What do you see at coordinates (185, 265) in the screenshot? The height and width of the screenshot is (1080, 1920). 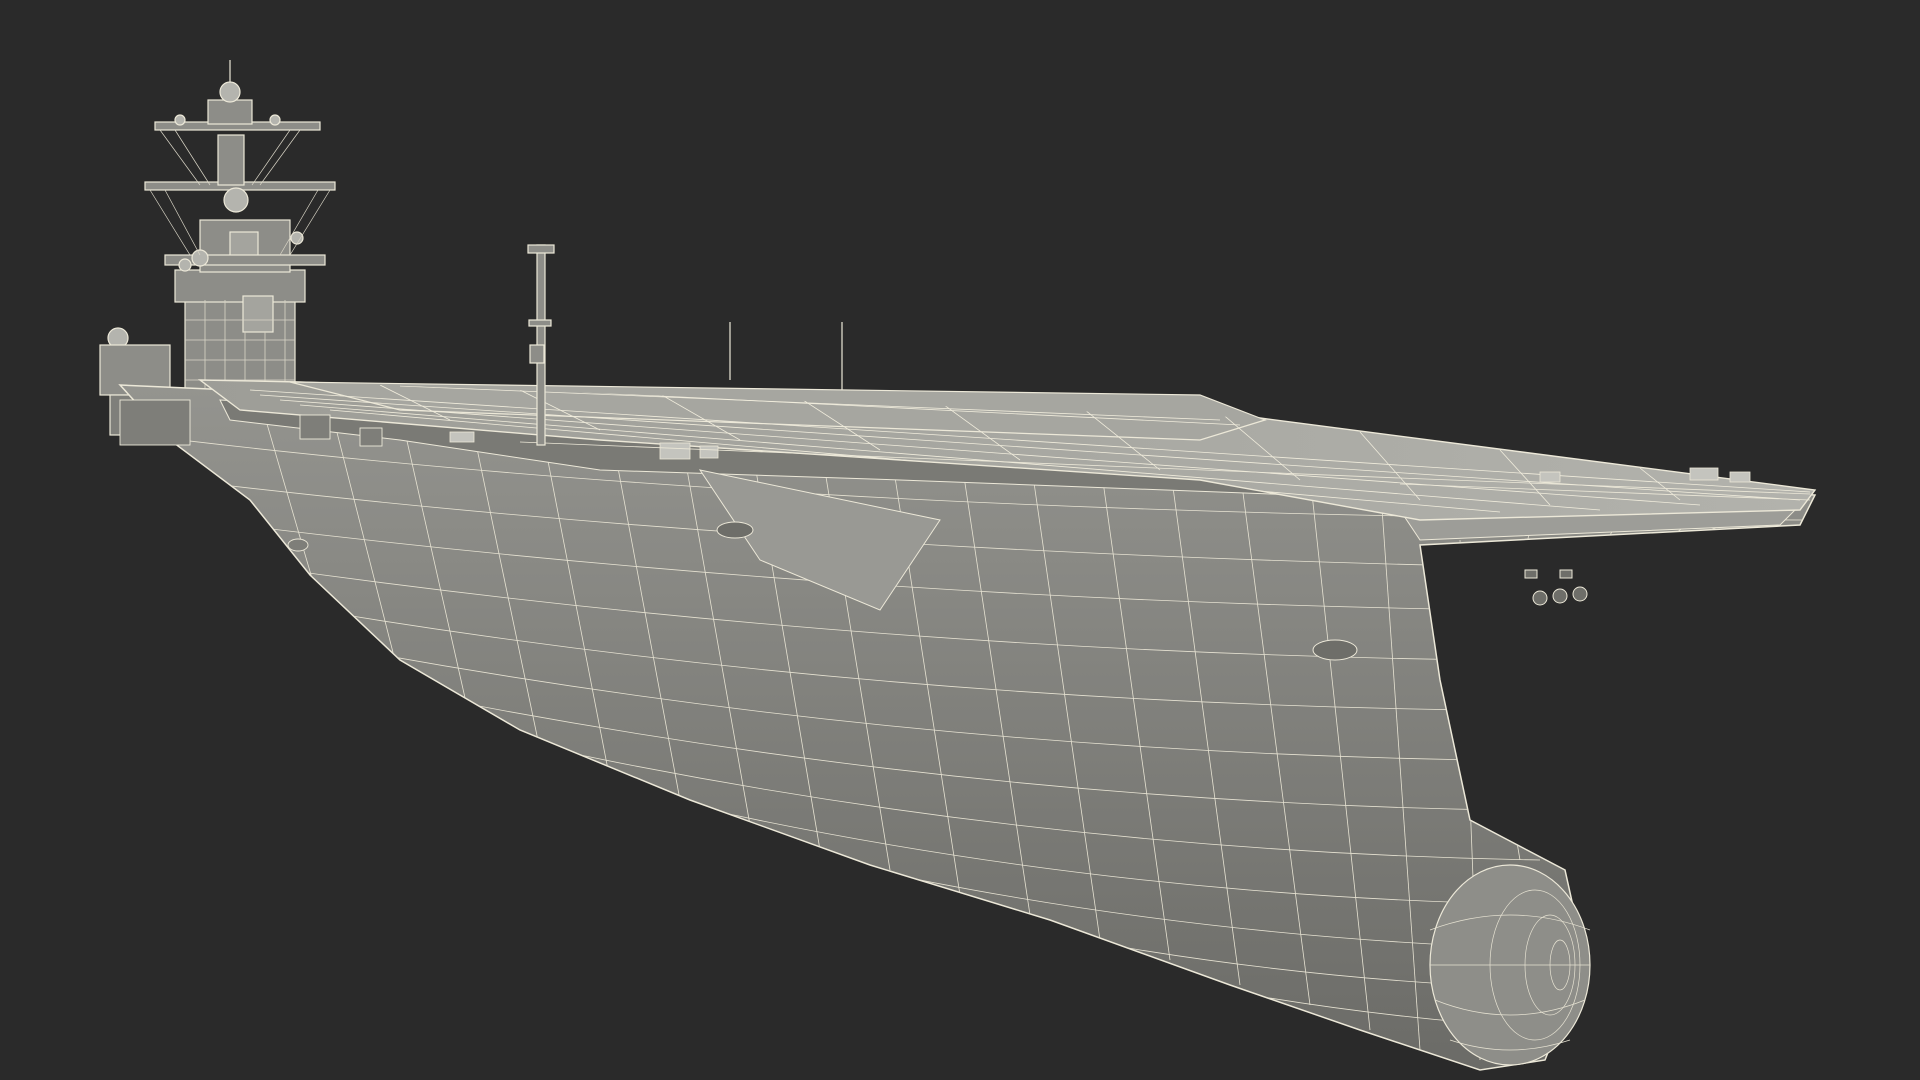 I see `radar-dome-small` at bounding box center [185, 265].